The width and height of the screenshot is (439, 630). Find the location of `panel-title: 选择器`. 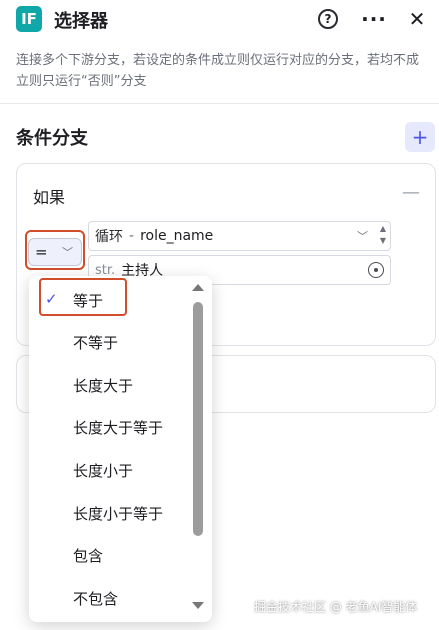

panel-title: 选择器 is located at coordinates (81, 21).